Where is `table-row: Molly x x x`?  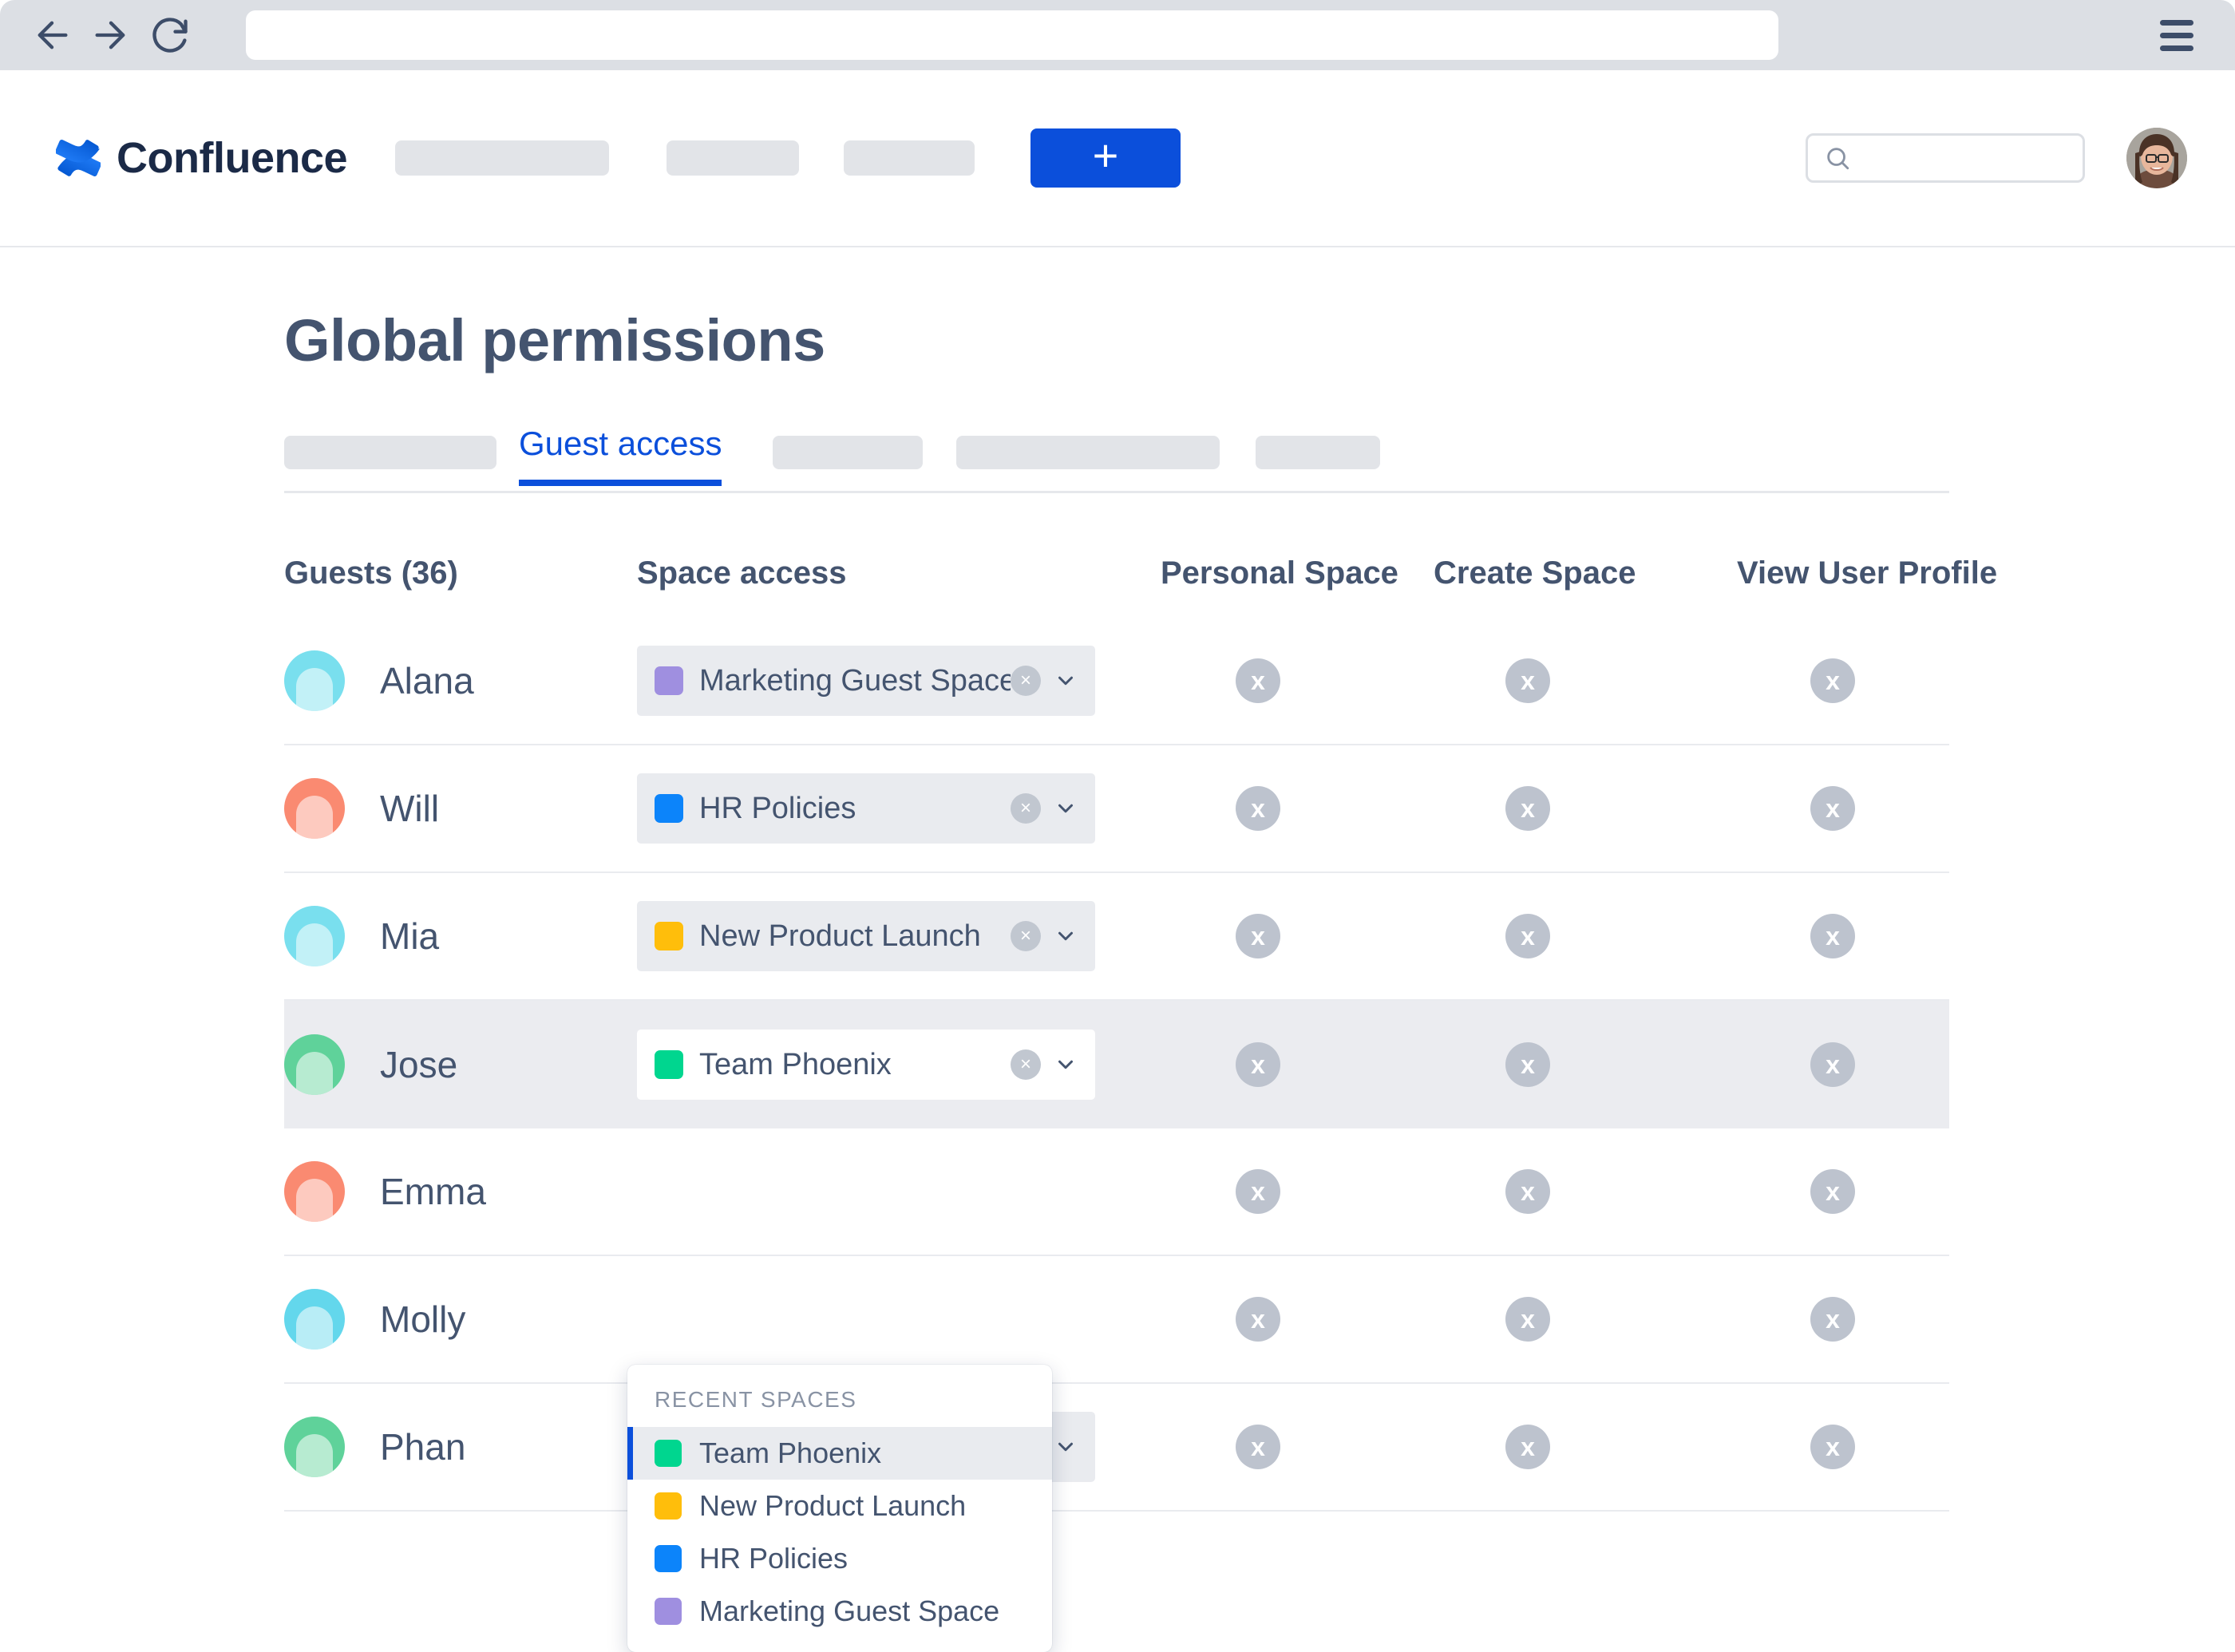 table-row: Molly x x x is located at coordinates (1116, 1320).